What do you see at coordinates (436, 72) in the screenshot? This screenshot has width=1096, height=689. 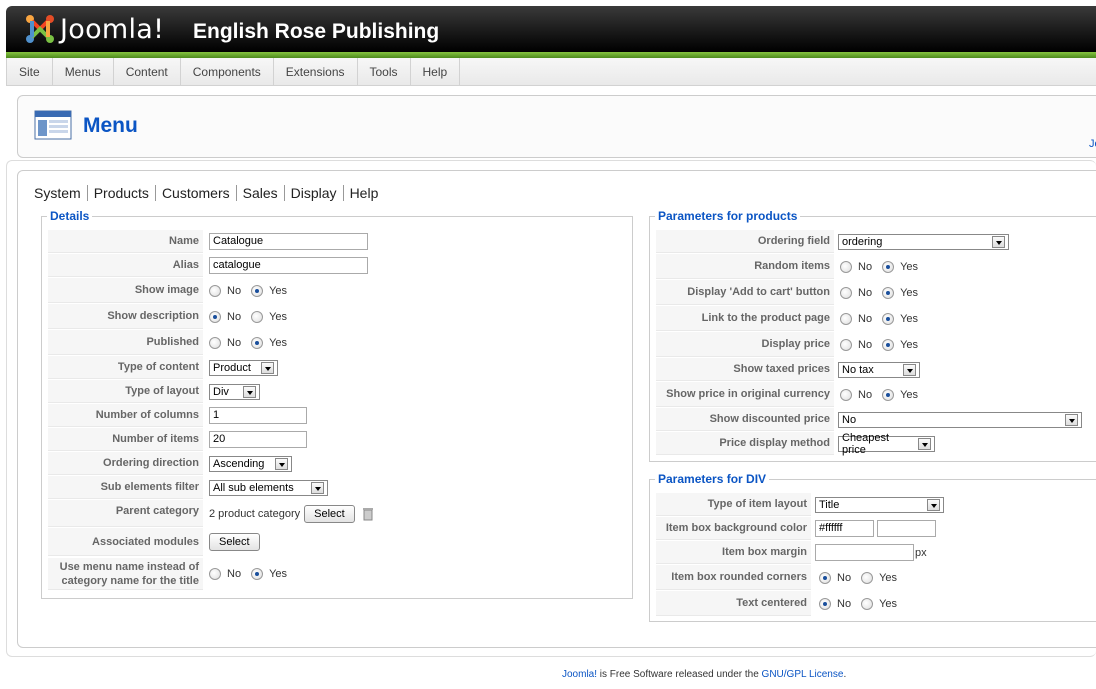 I see `menu-help: Help` at bounding box center [436, 72].